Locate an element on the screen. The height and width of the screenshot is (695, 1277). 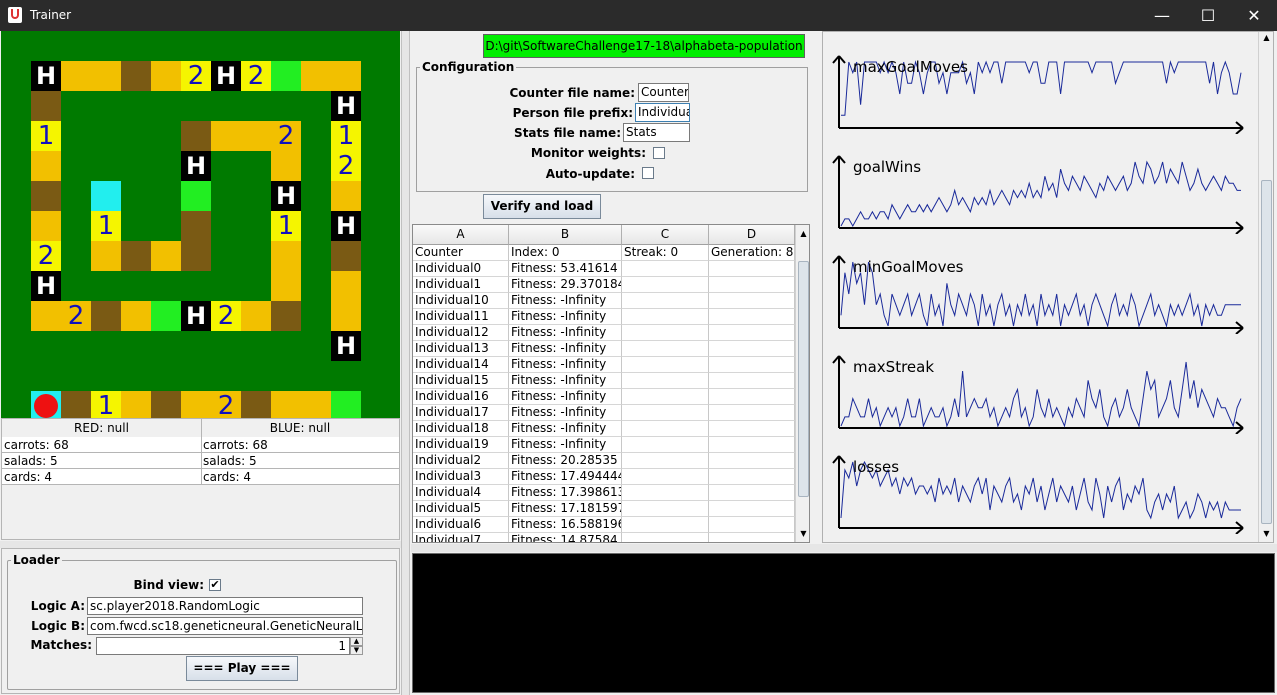
table-cell: Individual7 is located at coordinates (461, 537).